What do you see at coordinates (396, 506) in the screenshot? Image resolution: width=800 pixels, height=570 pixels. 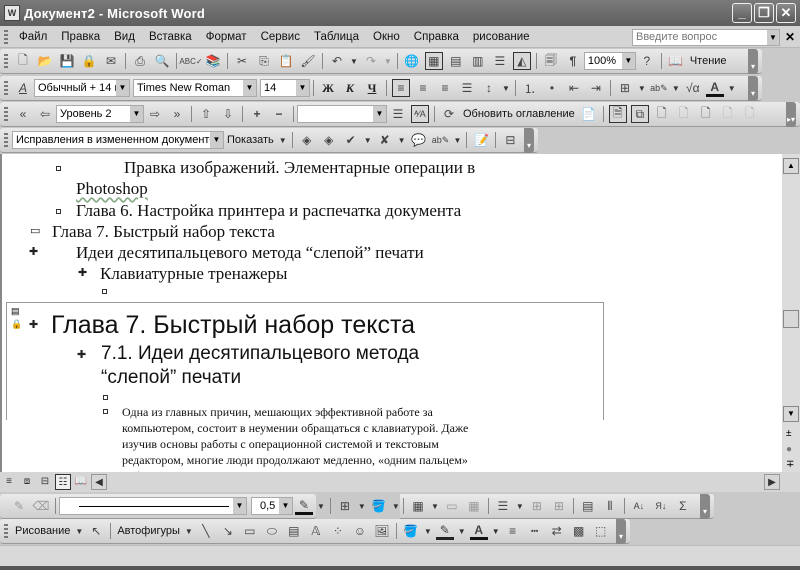 I see `shading-dropdown-icon: ▼` at bounding box center [396, 506].